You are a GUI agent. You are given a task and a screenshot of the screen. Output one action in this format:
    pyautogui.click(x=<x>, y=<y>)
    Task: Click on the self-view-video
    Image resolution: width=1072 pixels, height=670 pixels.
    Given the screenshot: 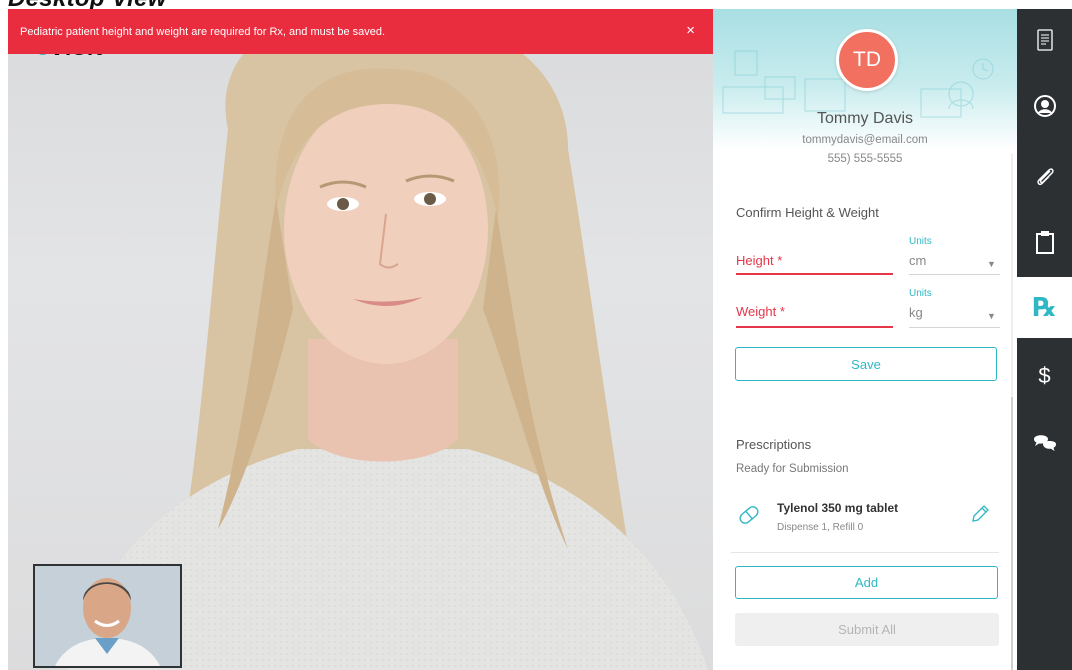 What is the action you would take?
    pyautogui.click(x=107, y=616)
    